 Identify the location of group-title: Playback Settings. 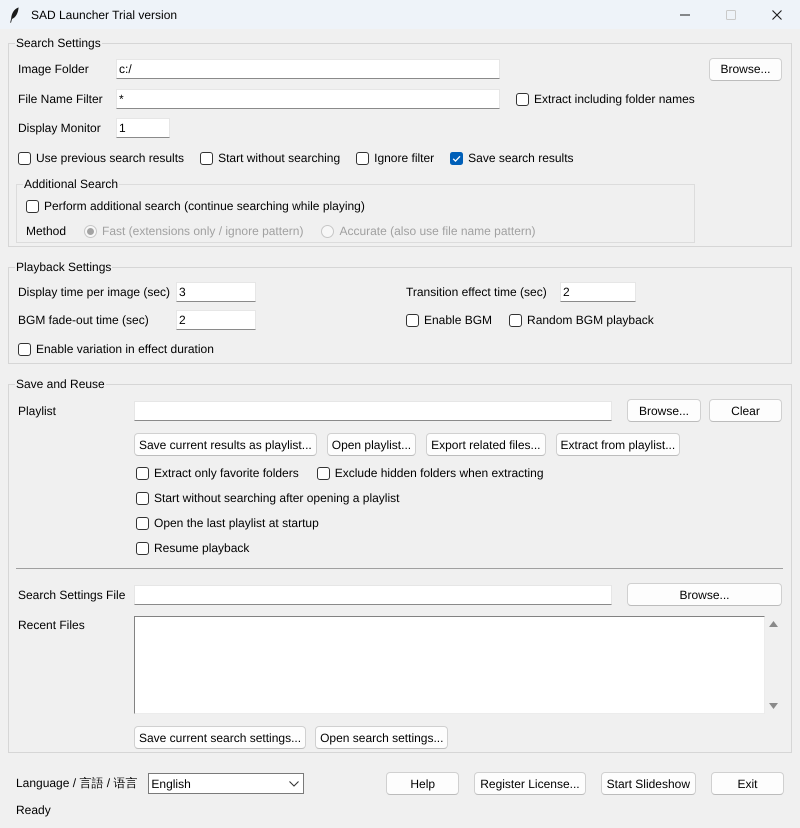
(63, 267).